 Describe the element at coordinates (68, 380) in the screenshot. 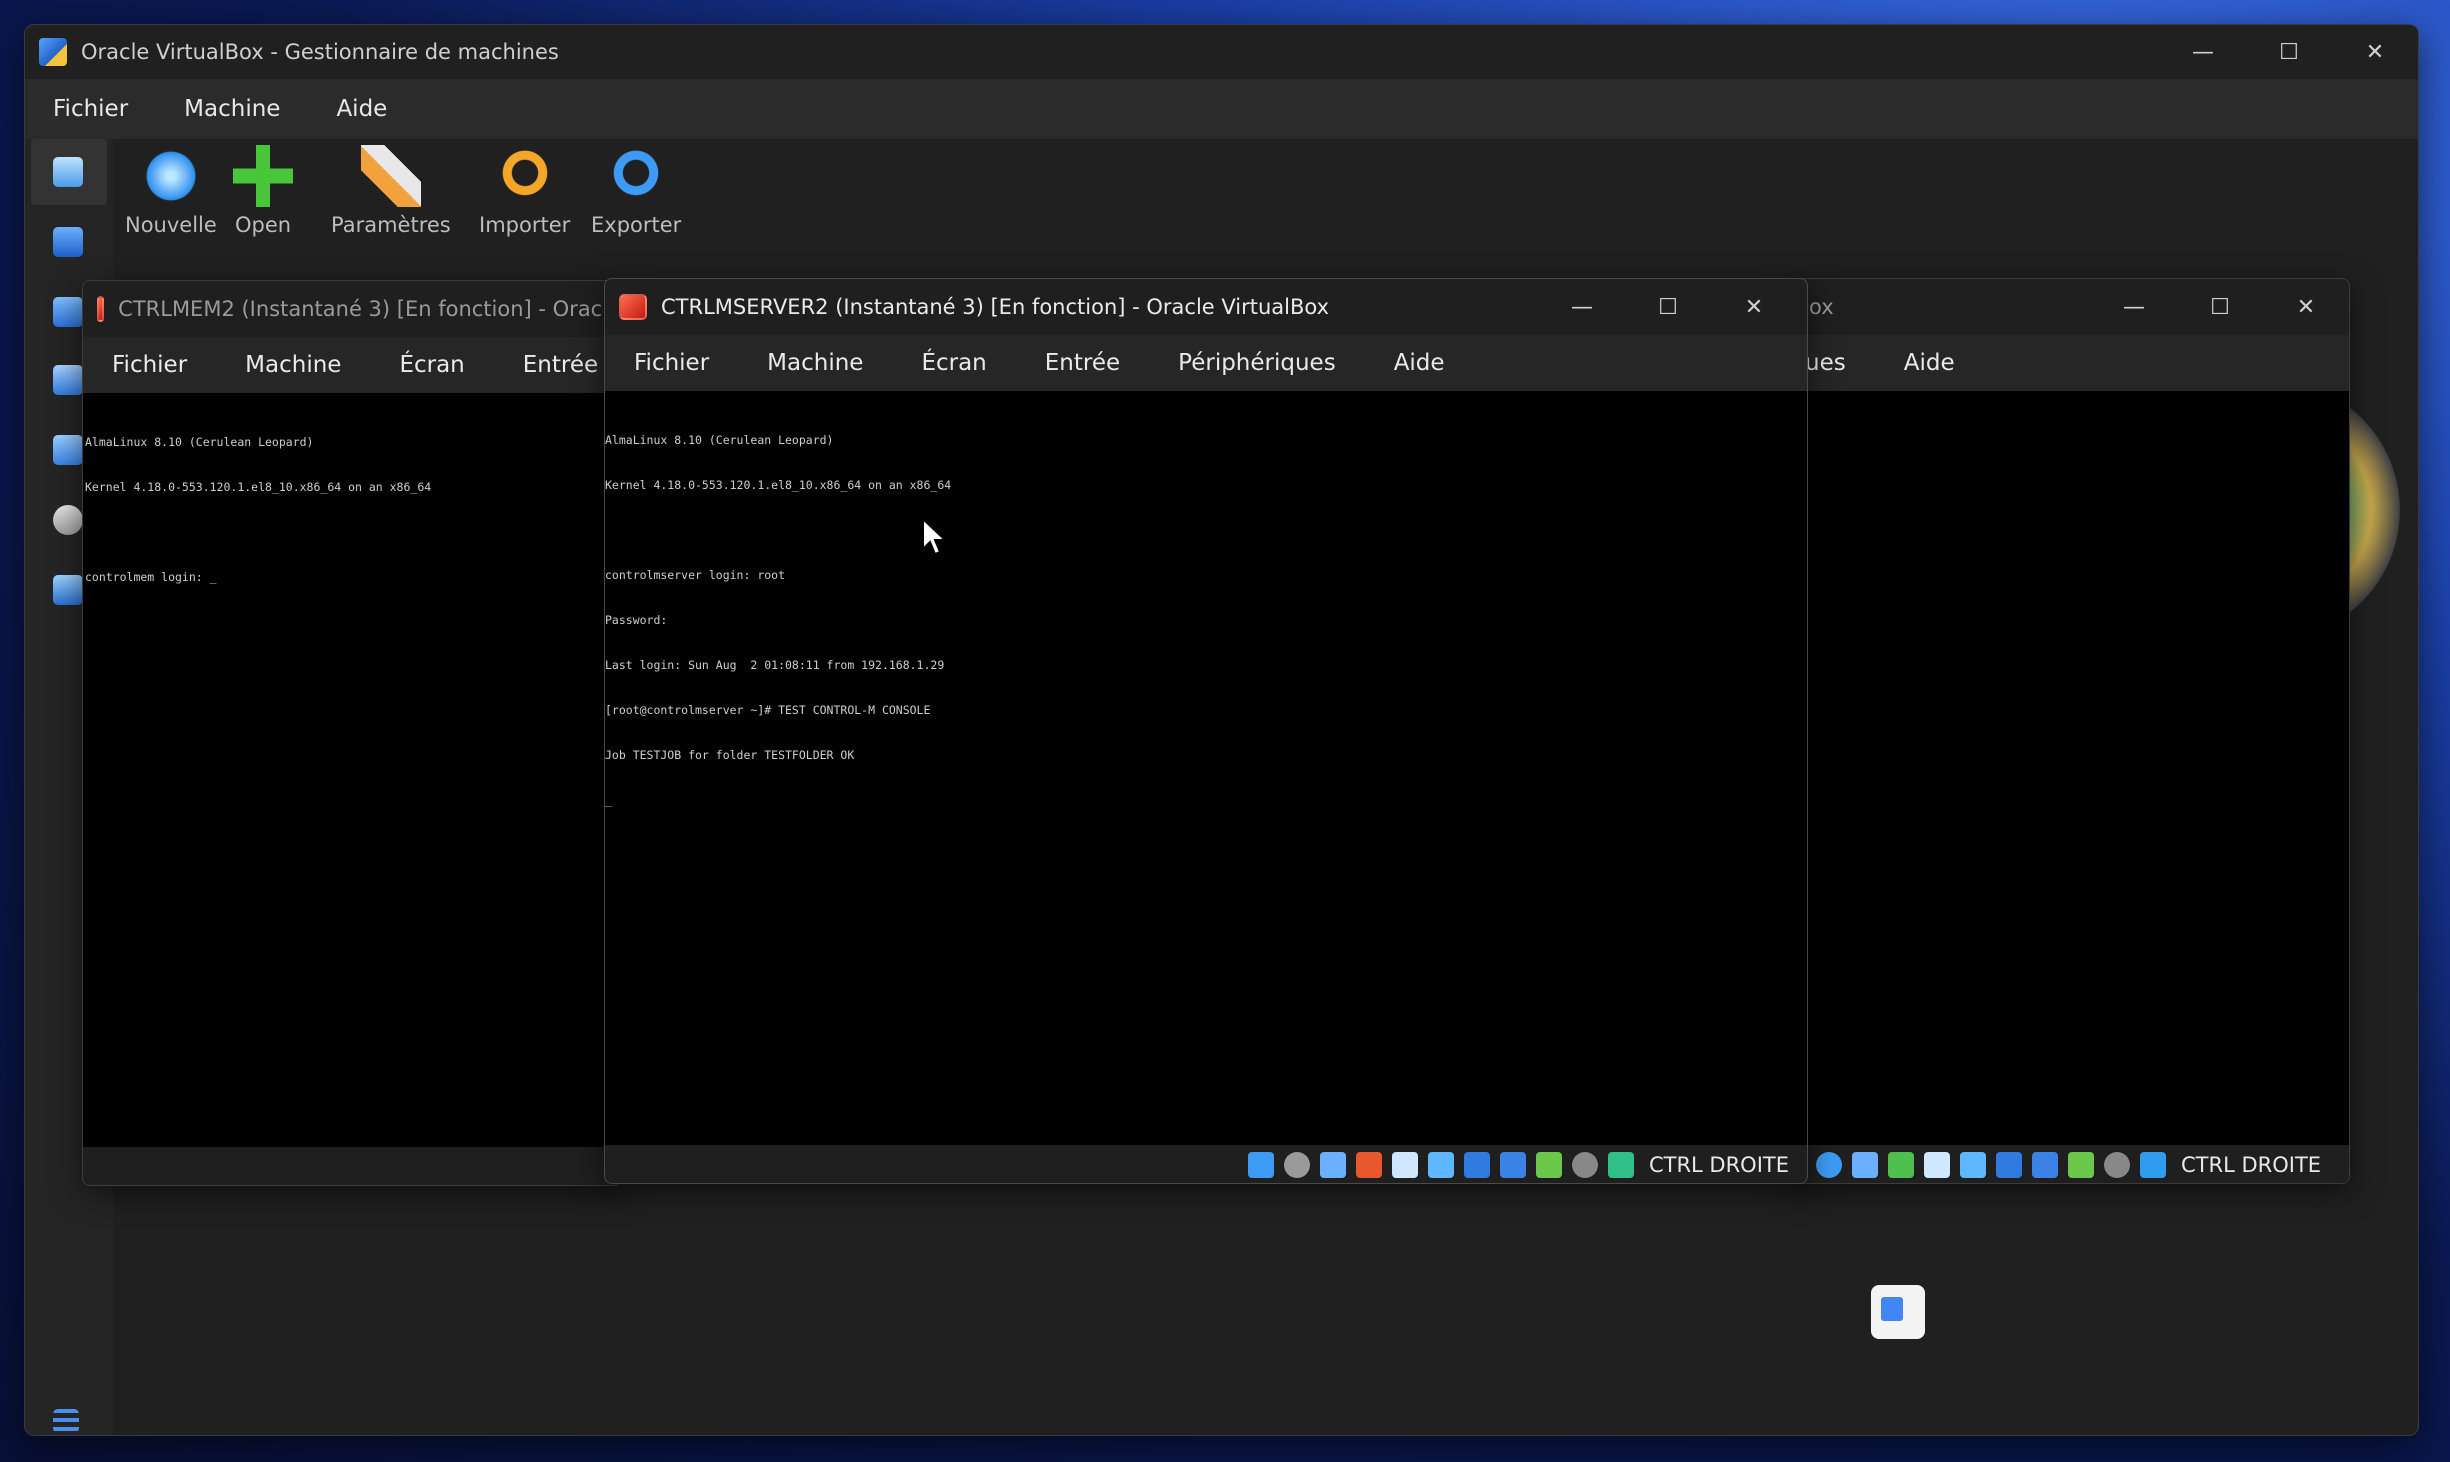

I see `extensions-tool-icon` at that location.